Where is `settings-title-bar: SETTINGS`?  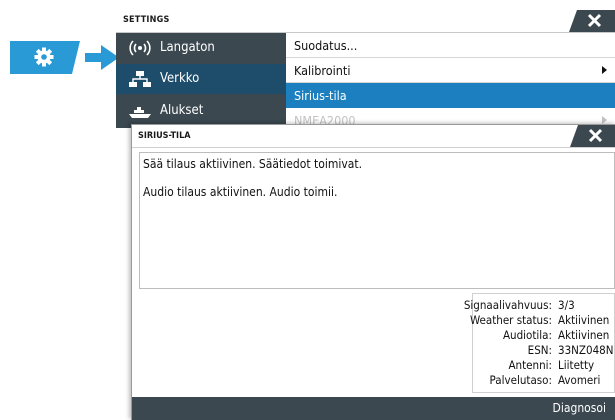 settings-title-bar: SETTINGS is located at coordinates (365, 21).